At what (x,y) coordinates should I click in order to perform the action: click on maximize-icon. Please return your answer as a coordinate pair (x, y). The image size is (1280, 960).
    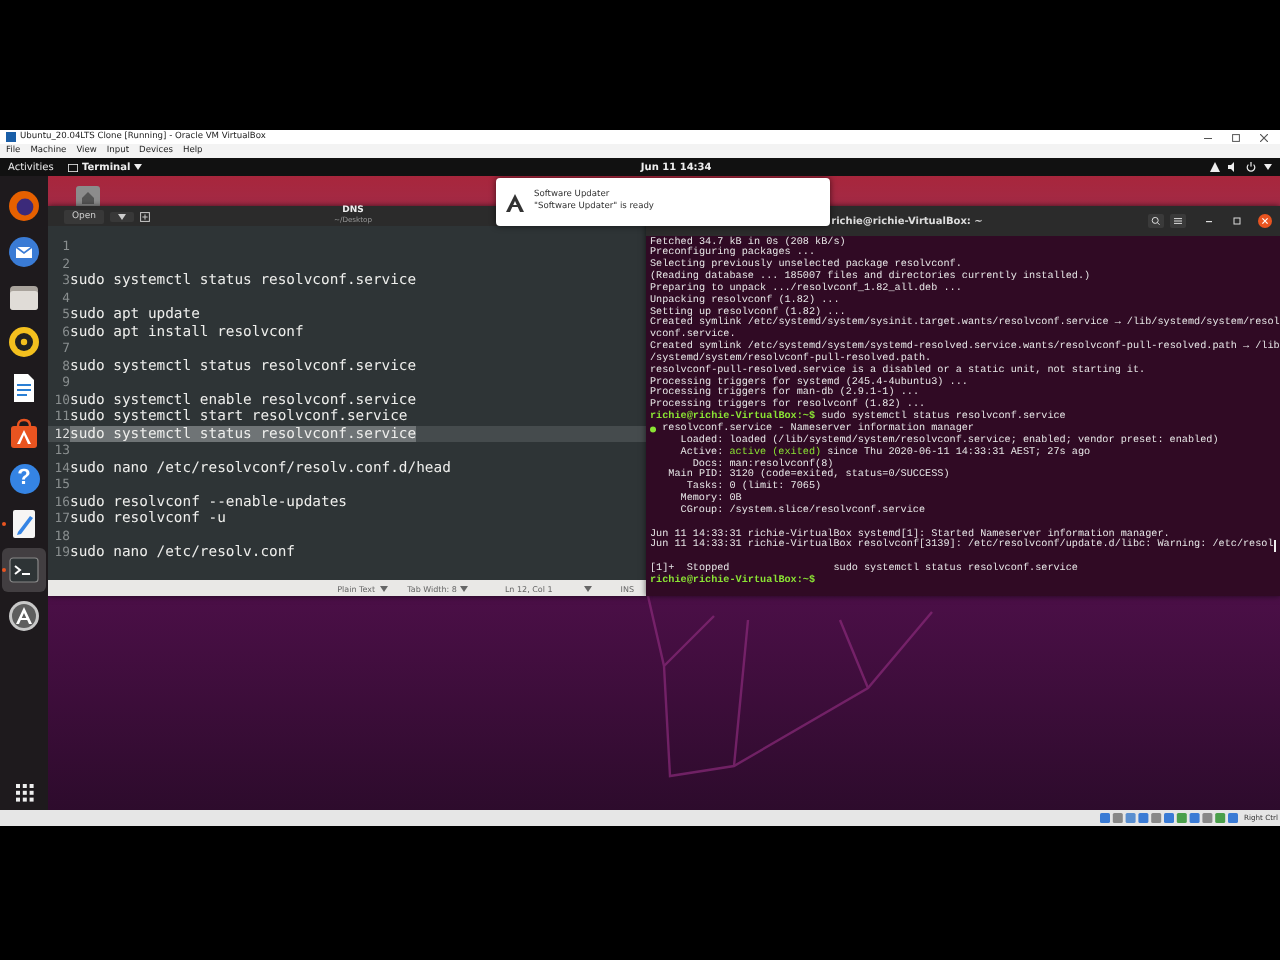
    Looking at the image, I should click on (1236, 137).